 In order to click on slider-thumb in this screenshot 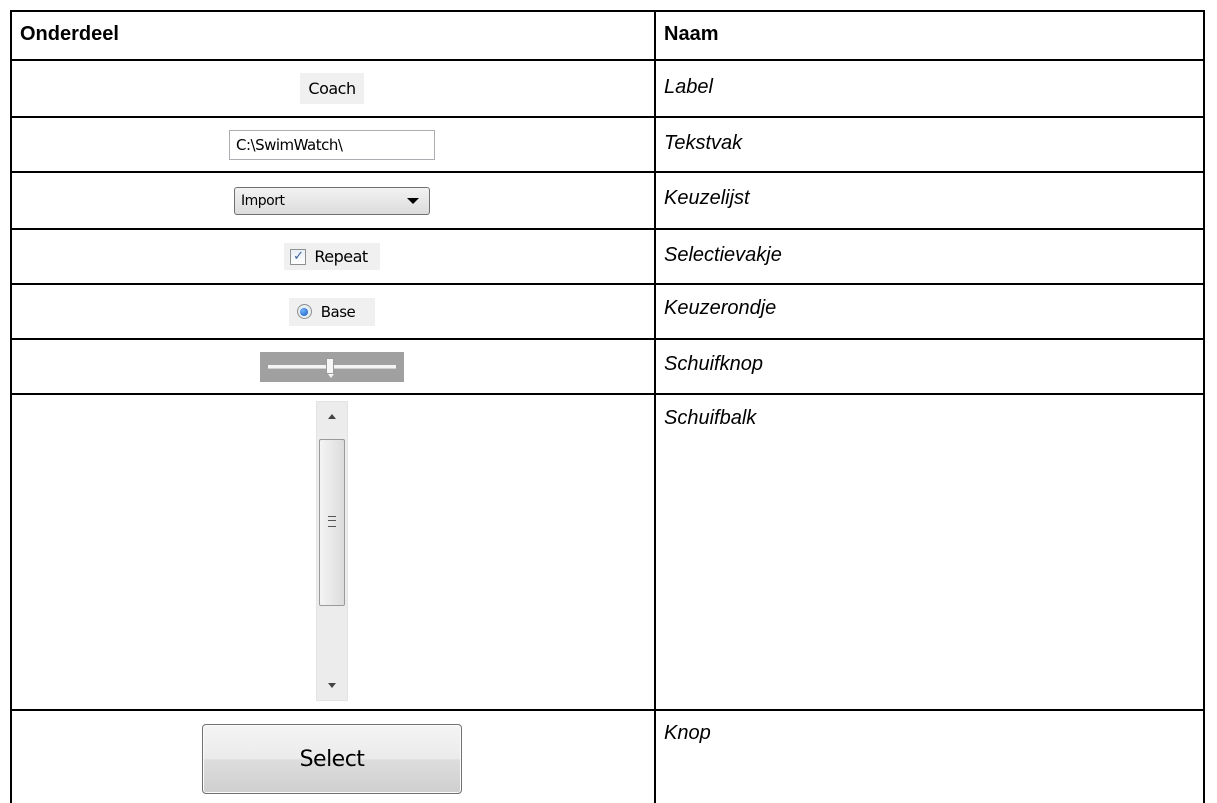, I will do `click(330, 367)`.